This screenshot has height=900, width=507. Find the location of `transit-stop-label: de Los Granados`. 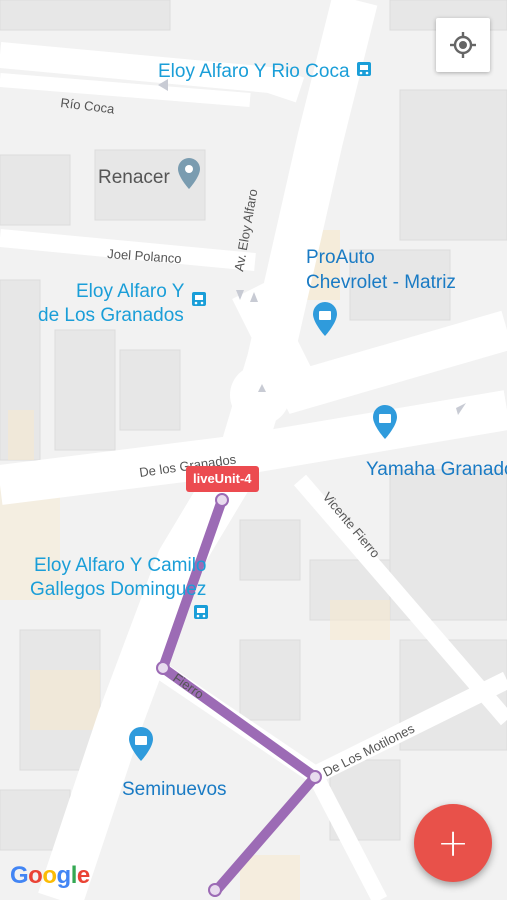

transit-stop-label: de Los Granados is located at coordinates (111, 315).